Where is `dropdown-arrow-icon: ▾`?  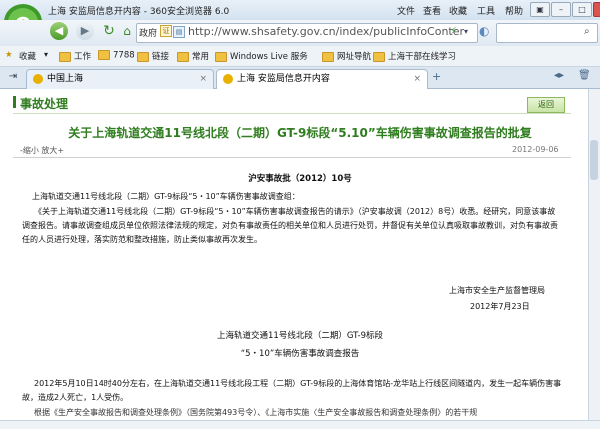
dropdown-arrow-icon: ▾ is located at coordinates (466, 31).